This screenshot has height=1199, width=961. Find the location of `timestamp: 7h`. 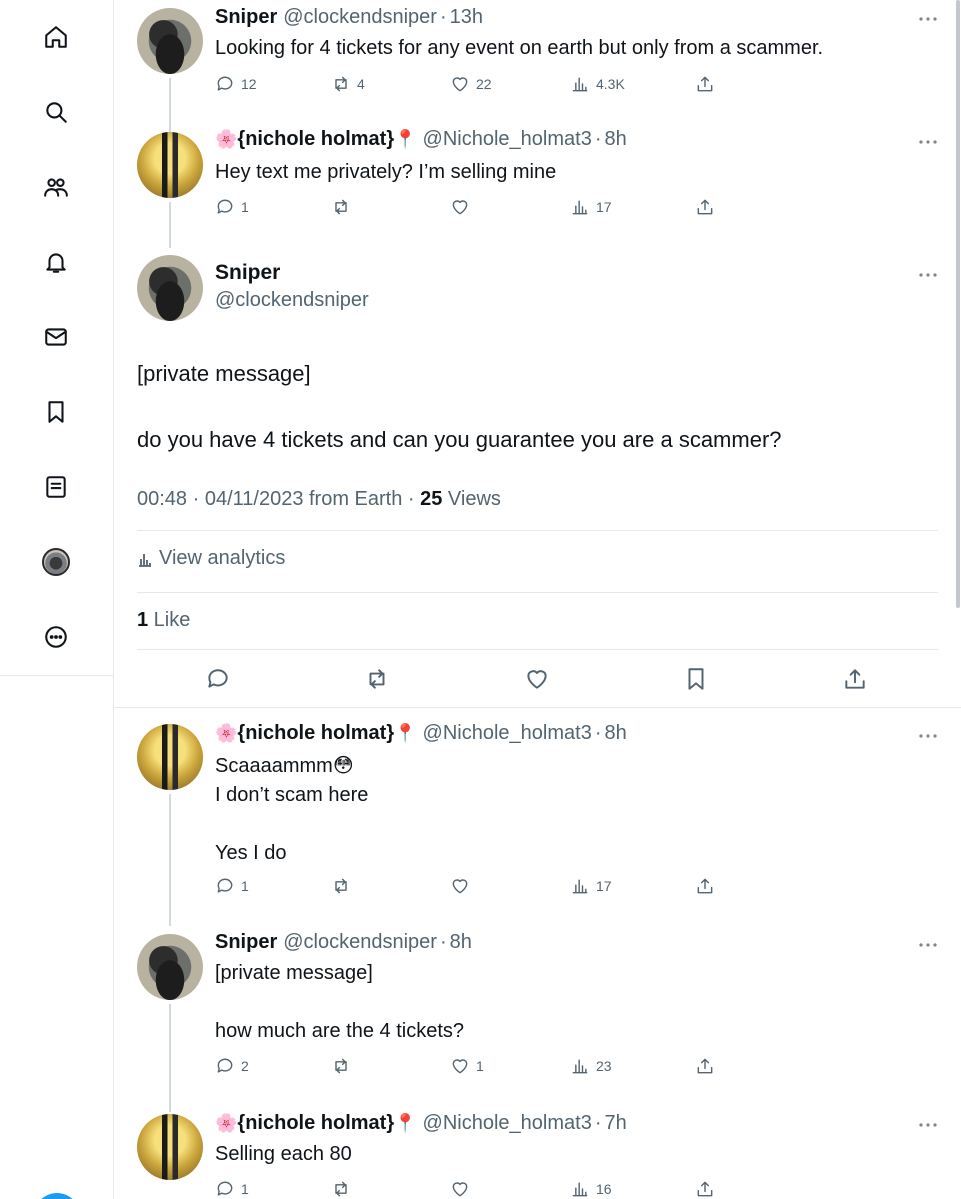

timestamp: 7h is located at coordinates (616, 1123).